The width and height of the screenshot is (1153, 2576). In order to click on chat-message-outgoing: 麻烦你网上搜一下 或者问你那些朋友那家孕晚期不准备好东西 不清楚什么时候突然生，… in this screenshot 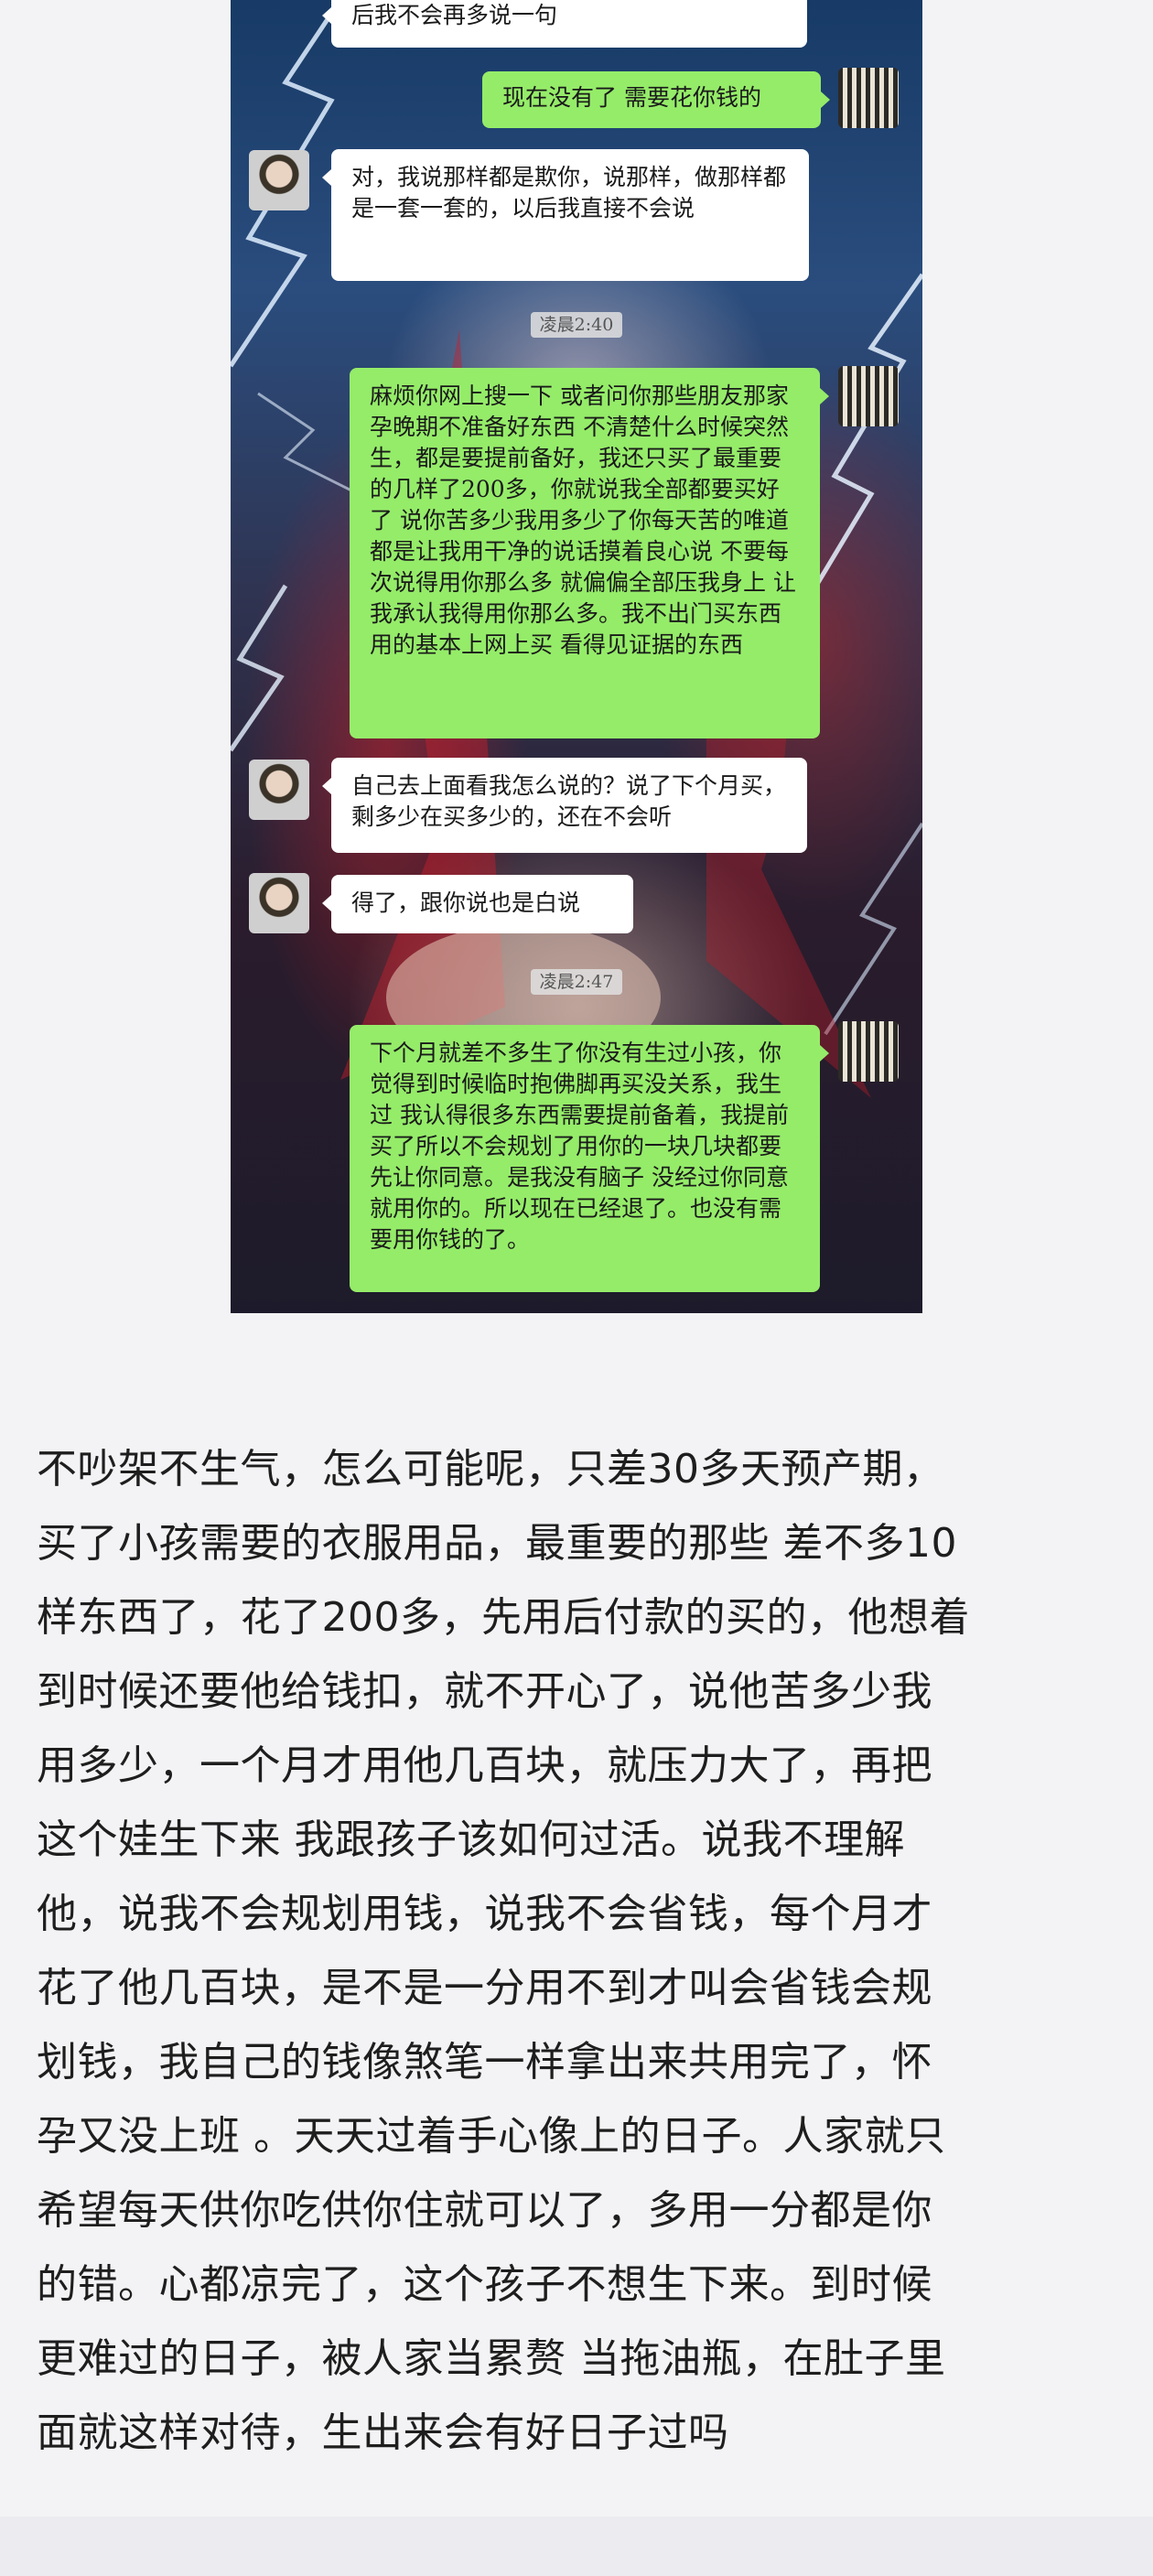, I will do `click(589, 553)`.